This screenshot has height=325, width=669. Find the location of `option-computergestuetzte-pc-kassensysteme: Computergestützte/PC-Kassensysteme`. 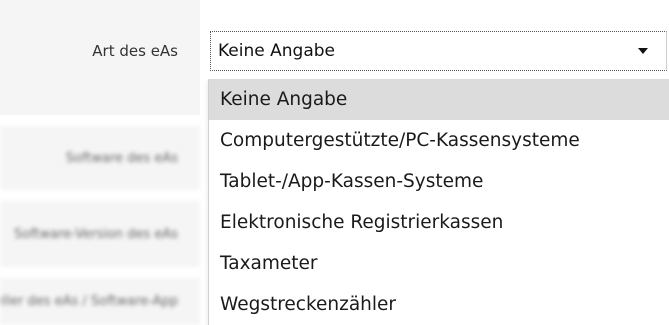

option-computergestuetzte-pc-kassensysteme: Computergestützte/PC-Kassensysteme is located at coordinates (439, 140).